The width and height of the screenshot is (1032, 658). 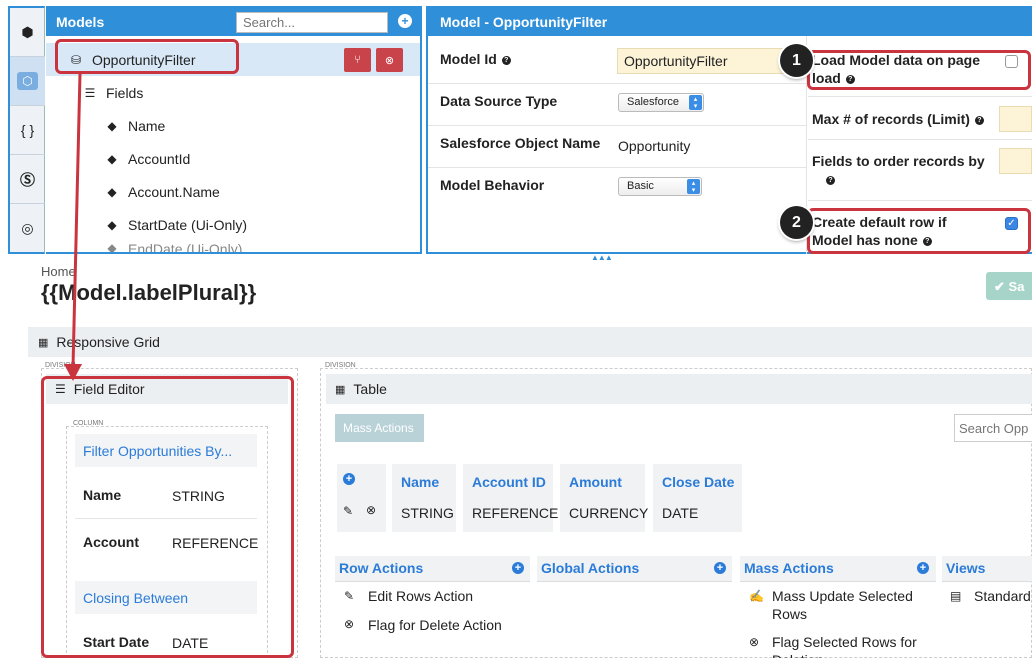 I want to click on column-type: CURRENCY, so click(x=604, y=517).